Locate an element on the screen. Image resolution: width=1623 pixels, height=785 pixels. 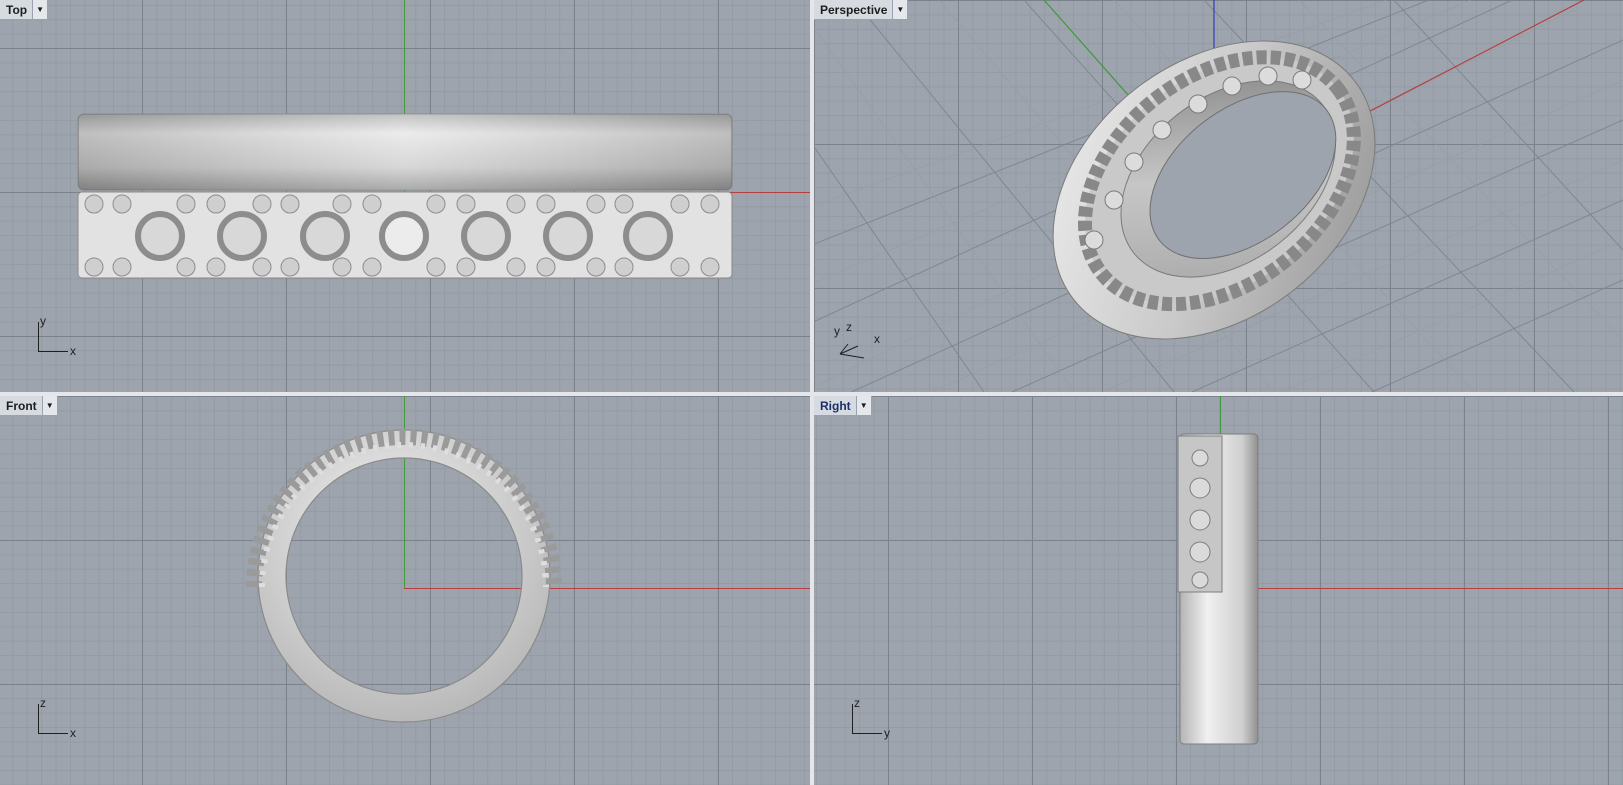
ring-shank is located at coordinates (404, 576).